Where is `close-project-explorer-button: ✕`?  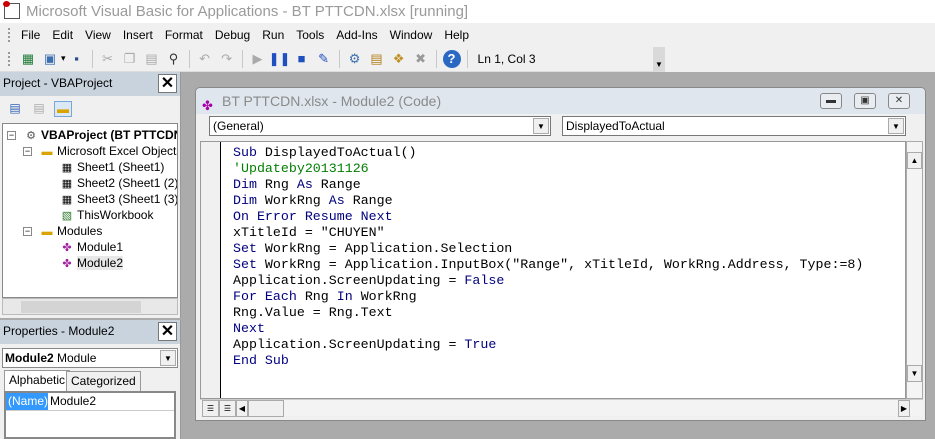 close-project-explorer-button: ✕ is located at coordinates (167, 83).